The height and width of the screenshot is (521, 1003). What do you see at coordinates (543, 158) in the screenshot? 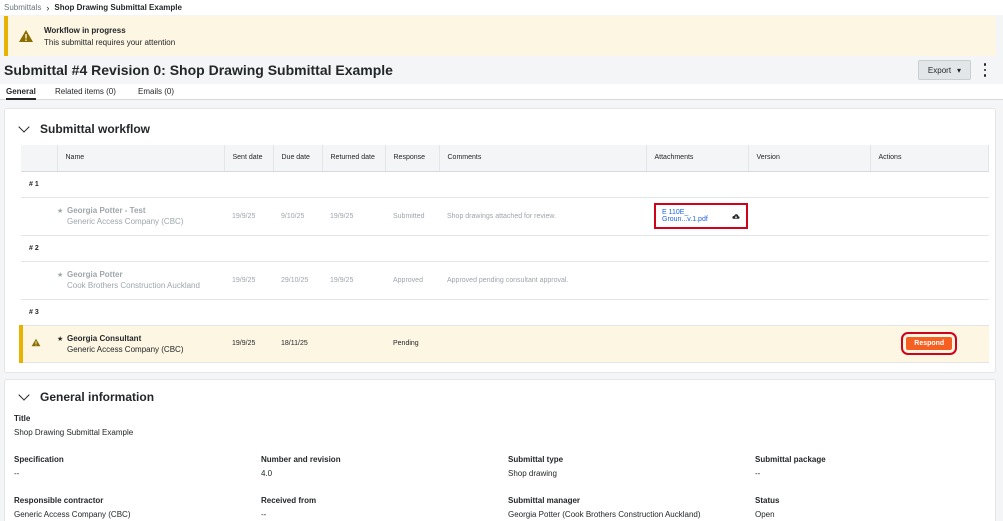
I see `col-comments: Comments` at bounding box center [543, 158].